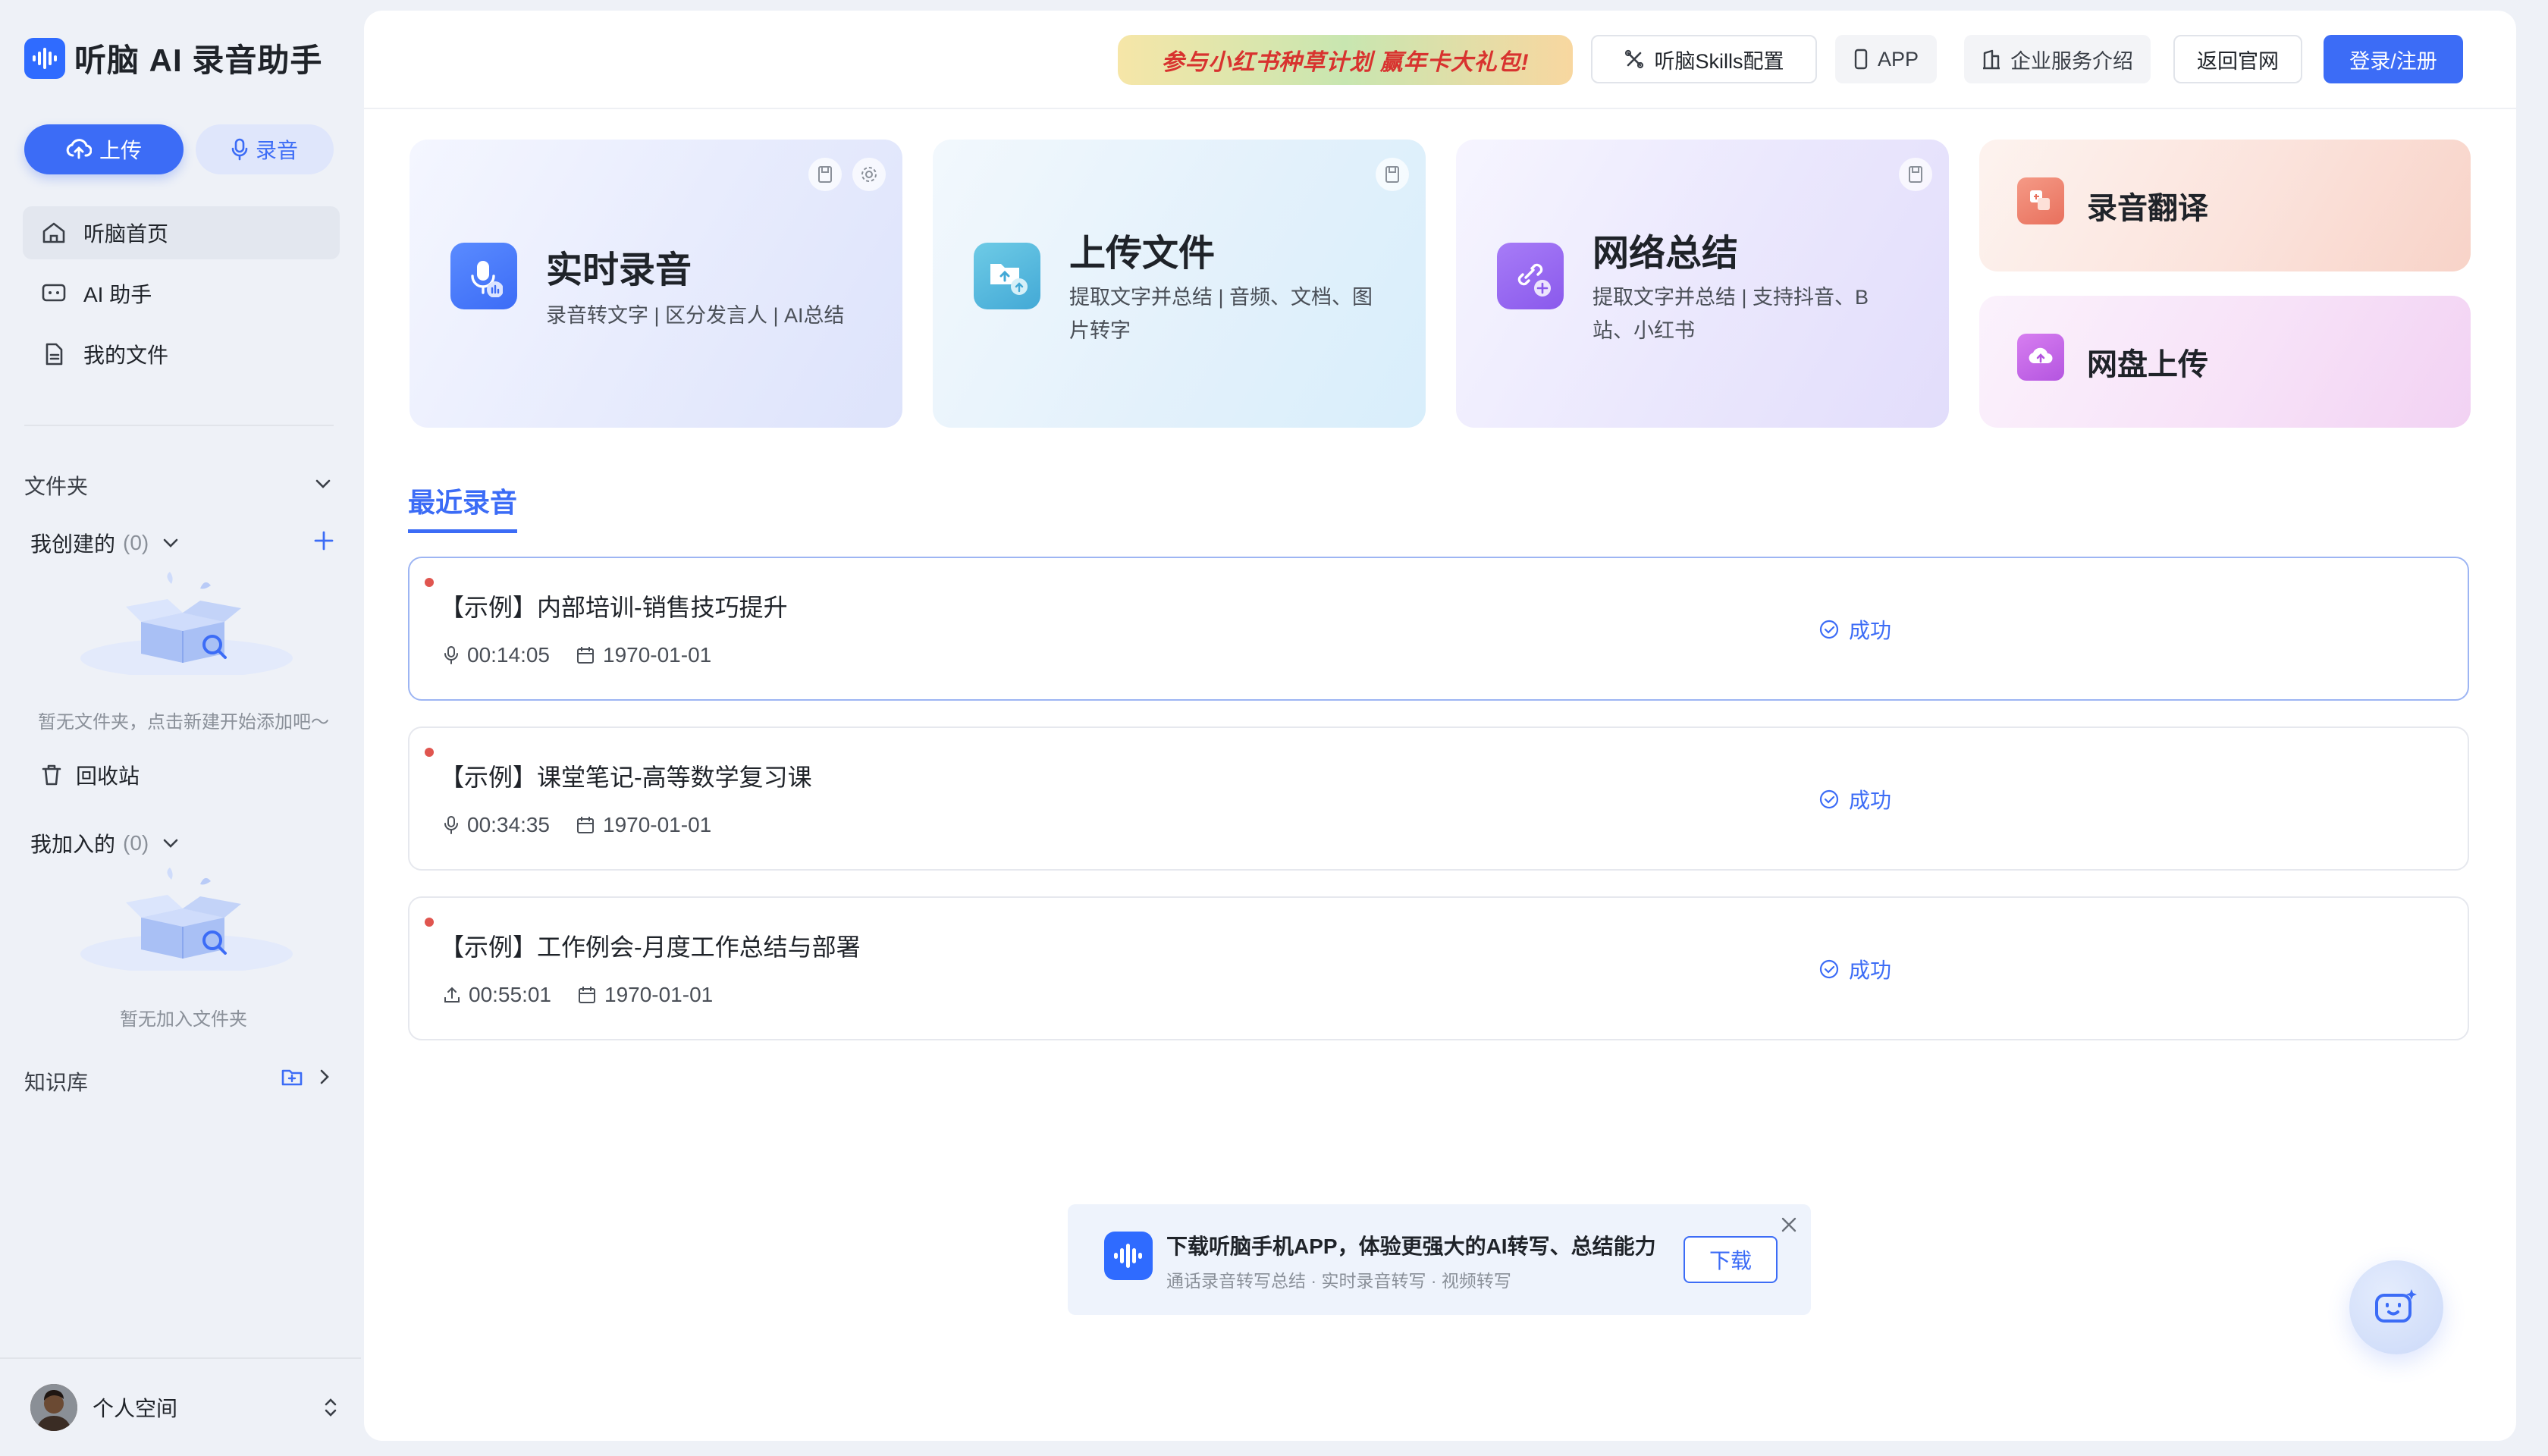 The image size is (2548, 1456). What do you see at coordinates (181, 232) in the screenshot?
I see `sidebar-item-home: 听脑首页` at bounding box center [181, 232].